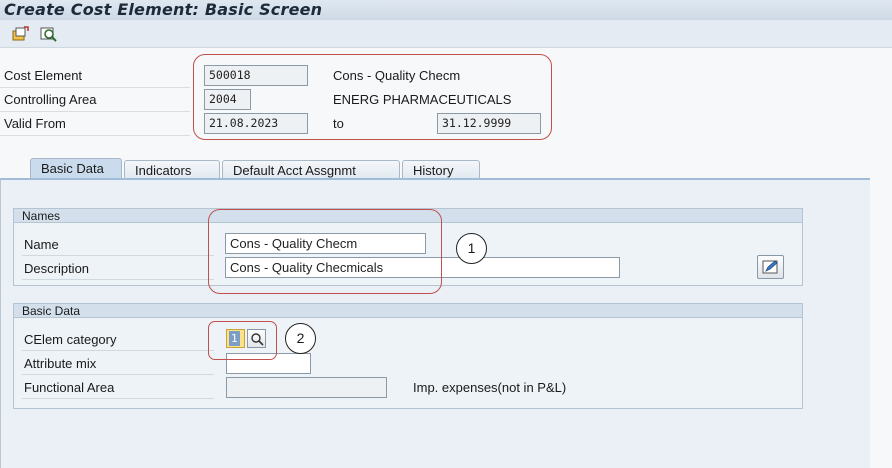  I want to click on functional-area-field, so click(306, 387).